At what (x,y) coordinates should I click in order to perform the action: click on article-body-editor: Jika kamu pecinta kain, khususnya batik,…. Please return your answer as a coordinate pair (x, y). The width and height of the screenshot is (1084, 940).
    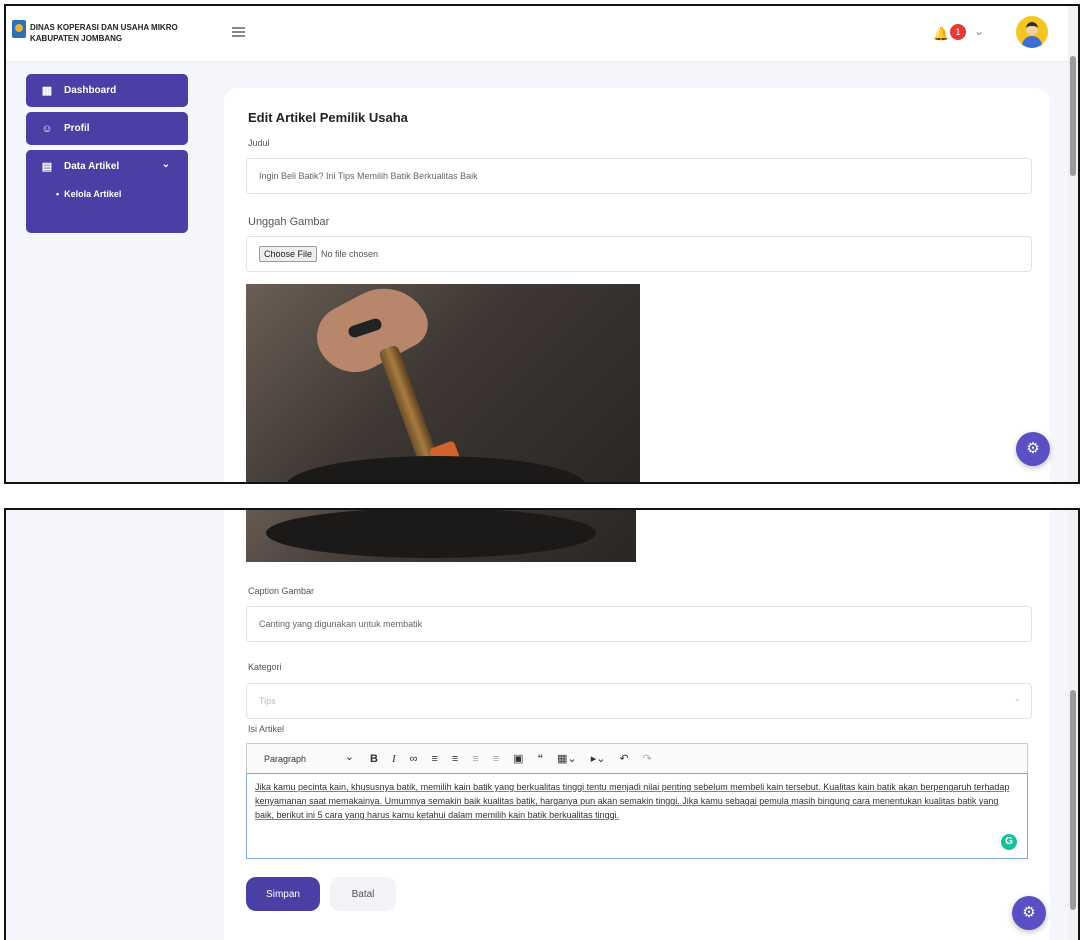
    Looking at the image, I should click on (637, 816).